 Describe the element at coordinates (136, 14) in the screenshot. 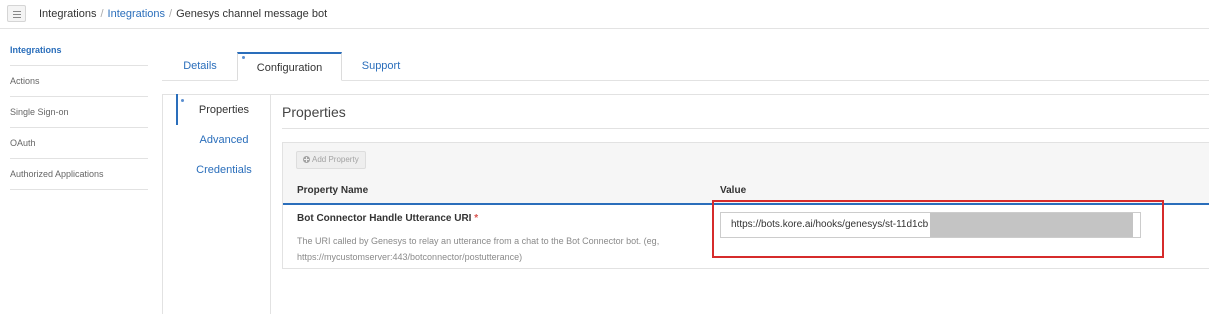

I see `breadcrumb-integrations-link: Integrations` at that location.